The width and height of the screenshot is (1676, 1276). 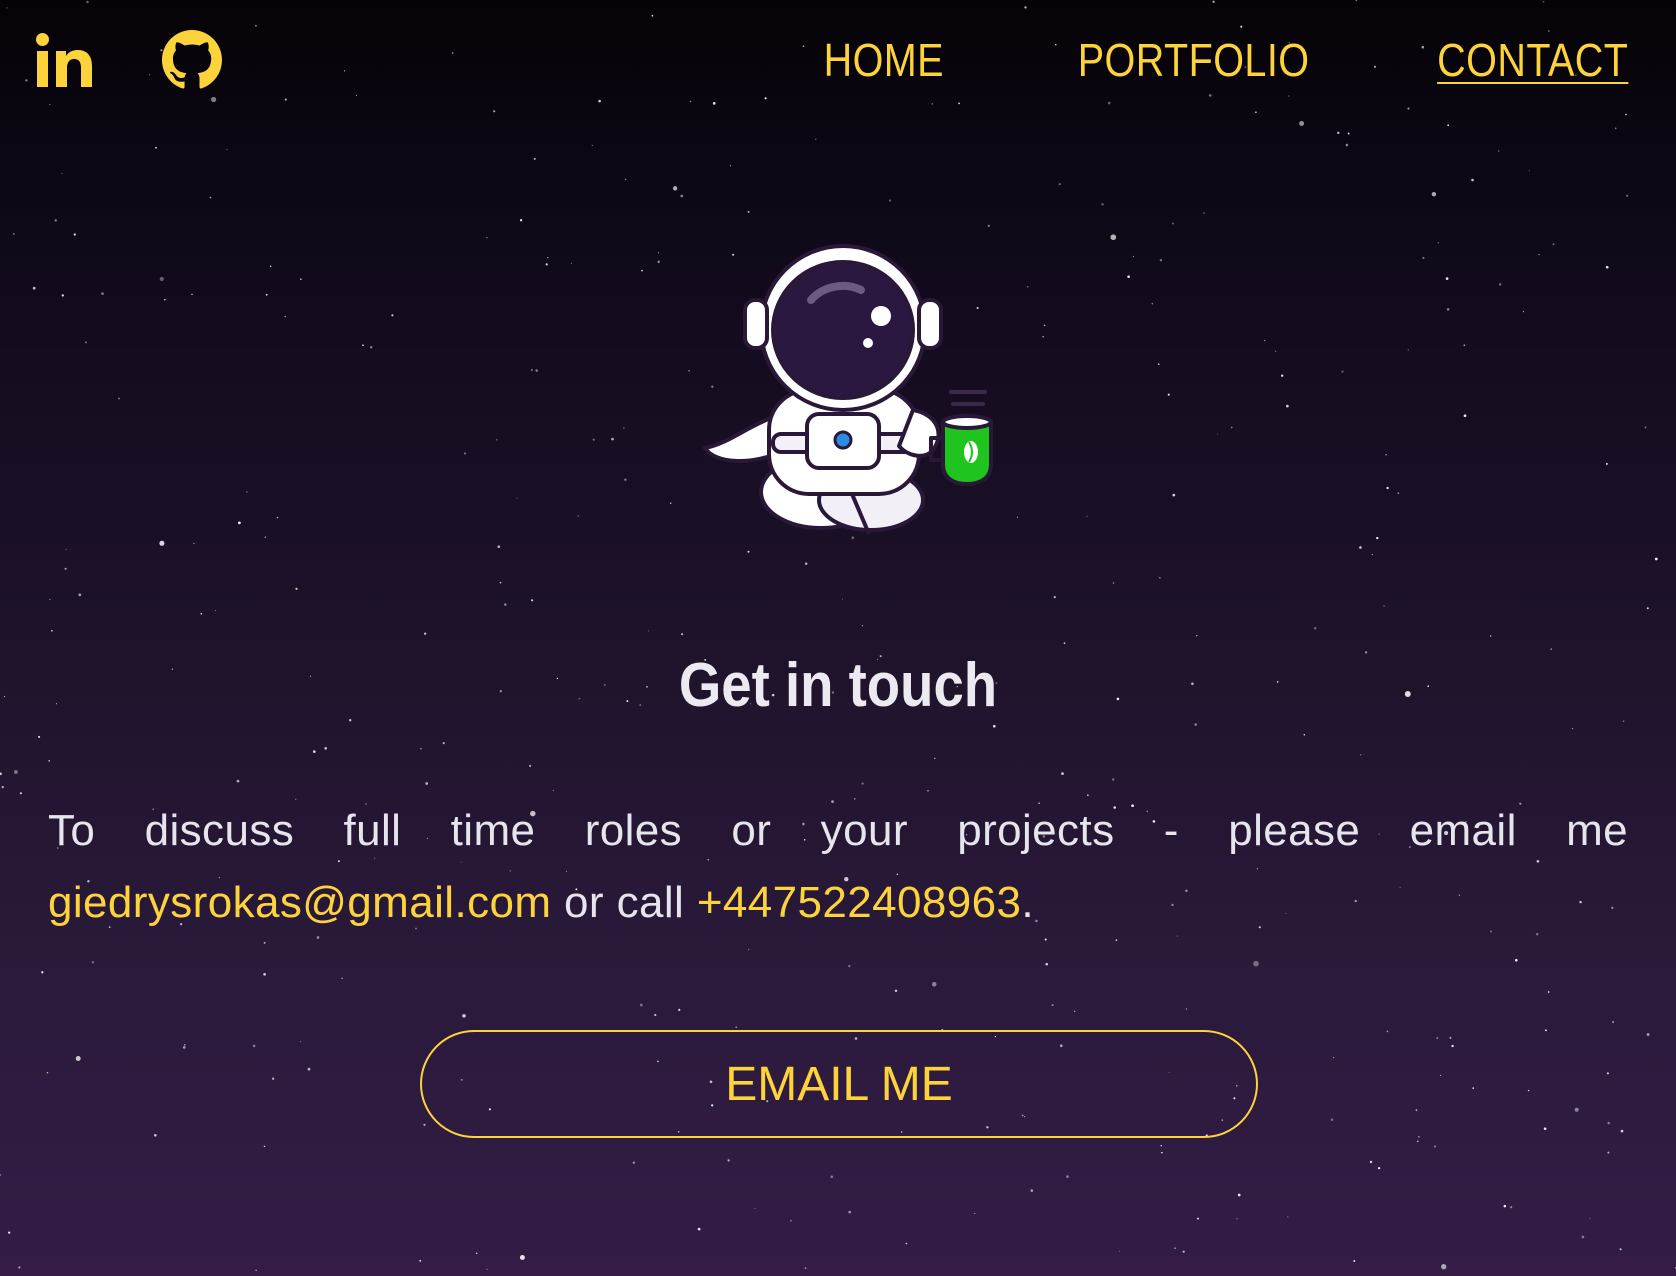 What do you see at coordinates (859, 902) in the screenshot?
I see `phone-link: +447522408963` at bounding box center [859, 902].